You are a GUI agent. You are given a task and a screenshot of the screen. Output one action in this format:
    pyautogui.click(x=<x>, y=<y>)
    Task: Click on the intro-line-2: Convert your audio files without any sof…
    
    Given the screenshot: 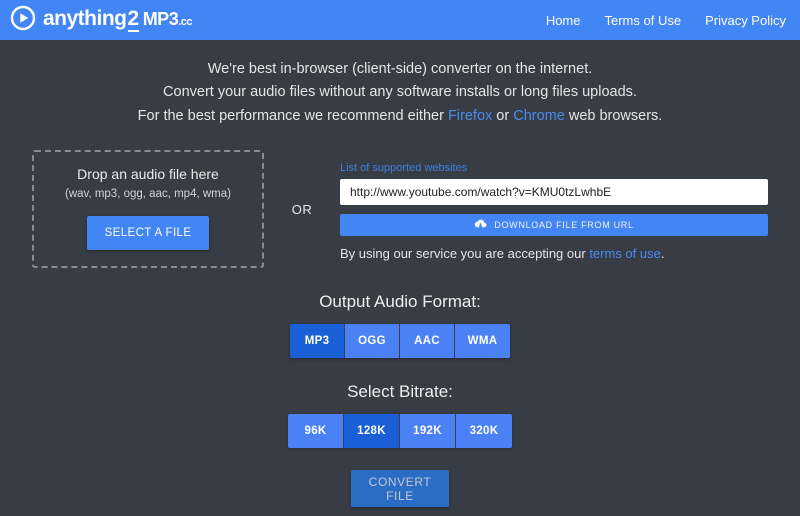 What is the action you would take?
    pyautogui.click(x=400, y=92)
    